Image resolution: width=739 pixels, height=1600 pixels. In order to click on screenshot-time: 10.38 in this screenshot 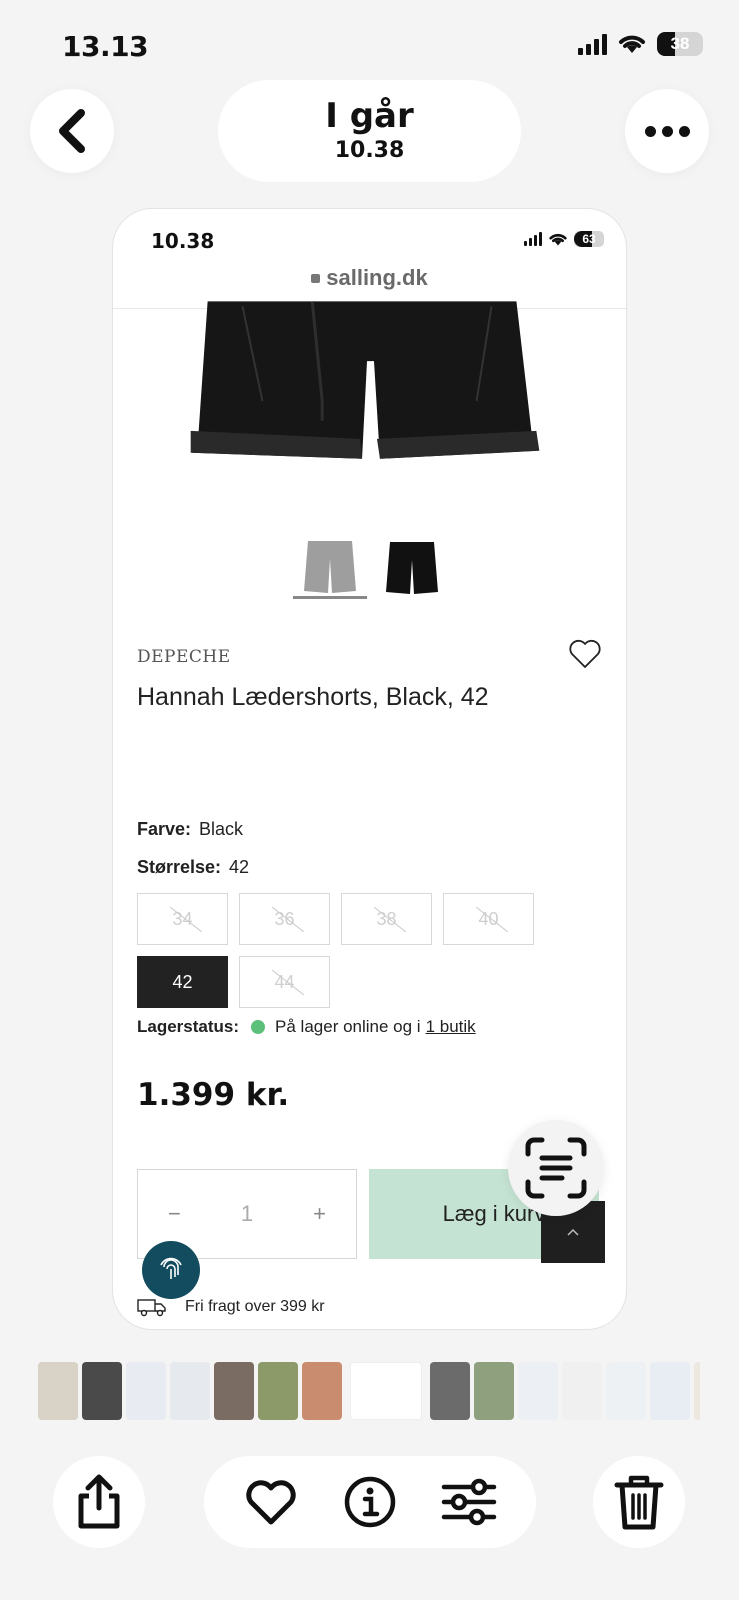, I will do `click(183, 241)`.